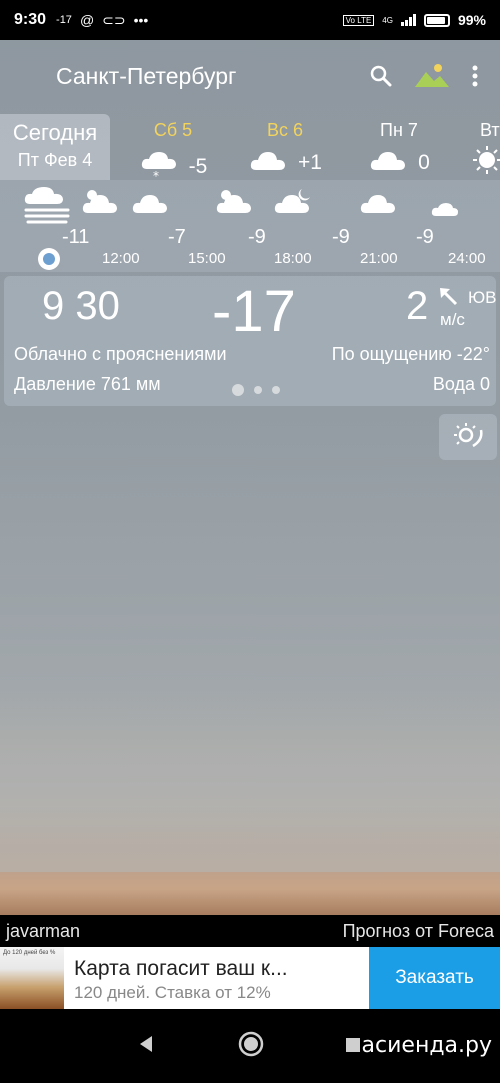  What do you see at coordinates (471, 20) in the screenshot?
I see `battery-level: 99%` at bounding box center [471, 20].